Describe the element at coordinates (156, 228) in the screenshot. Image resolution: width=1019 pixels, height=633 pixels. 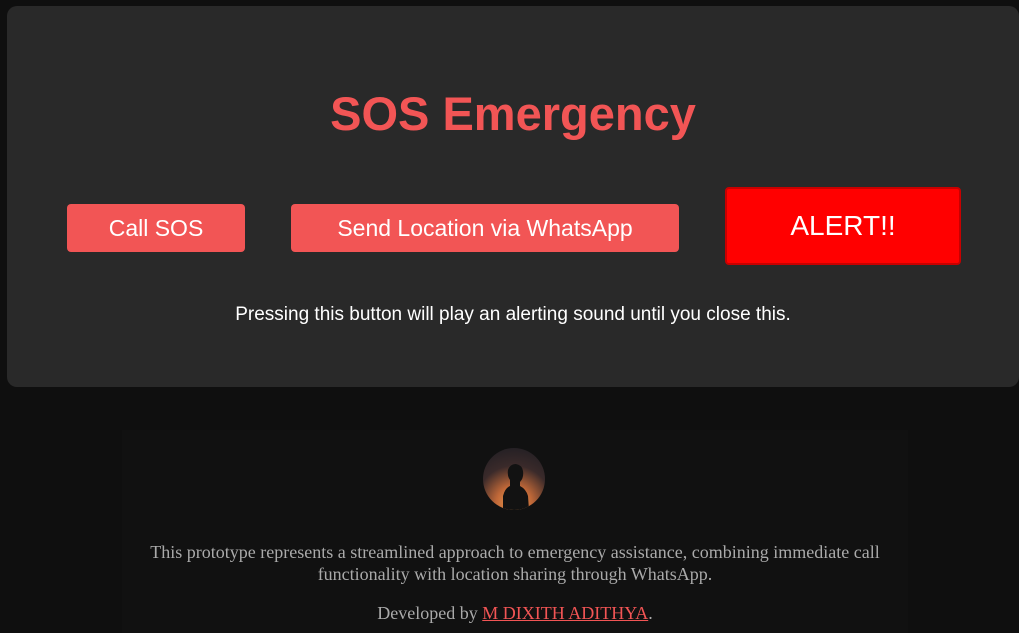
I see `call-sos-button: Call SOS` at that location.